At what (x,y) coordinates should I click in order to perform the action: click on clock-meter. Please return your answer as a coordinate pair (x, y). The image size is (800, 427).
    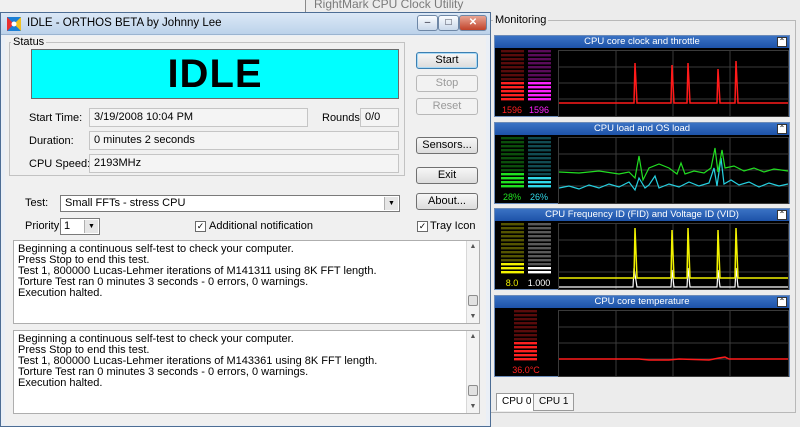
    Looking at the image, I should click on (512, 76).